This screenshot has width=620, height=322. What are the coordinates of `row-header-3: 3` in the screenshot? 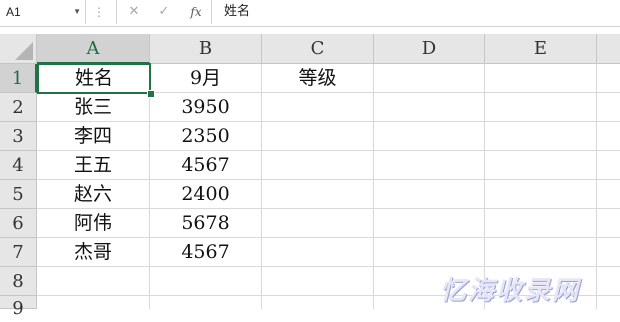 It's located at (18, 136).